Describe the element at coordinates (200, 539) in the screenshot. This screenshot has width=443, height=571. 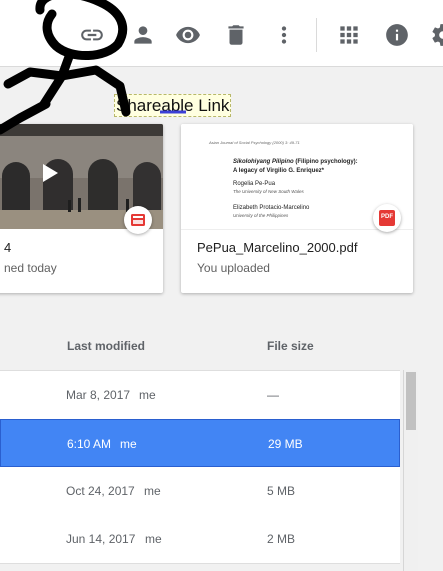
I see `table-row: Jun 14, 2017 me 2 MB` at that location.